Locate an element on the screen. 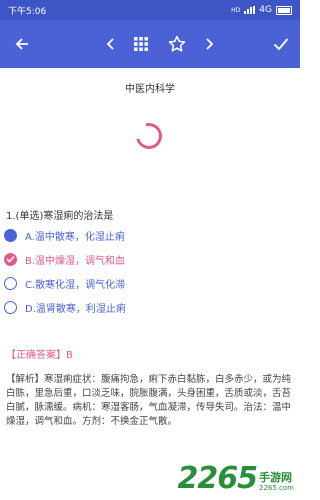 The image size is (320, 500). option-b: B.温中燥湿，调气和血 is located at coordinates (64, 259).